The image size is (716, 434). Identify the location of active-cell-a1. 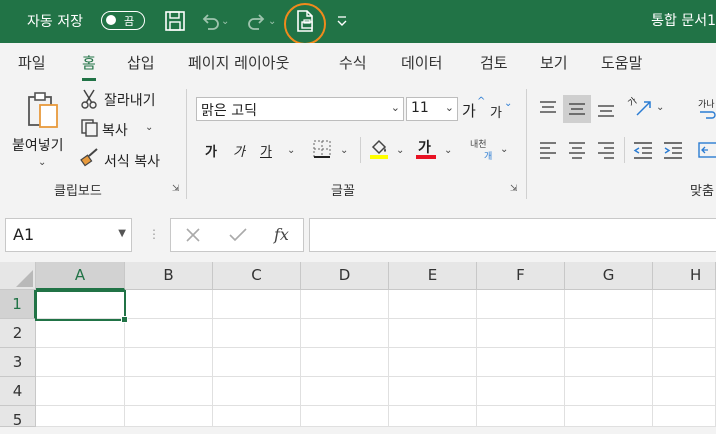
(81, 306).